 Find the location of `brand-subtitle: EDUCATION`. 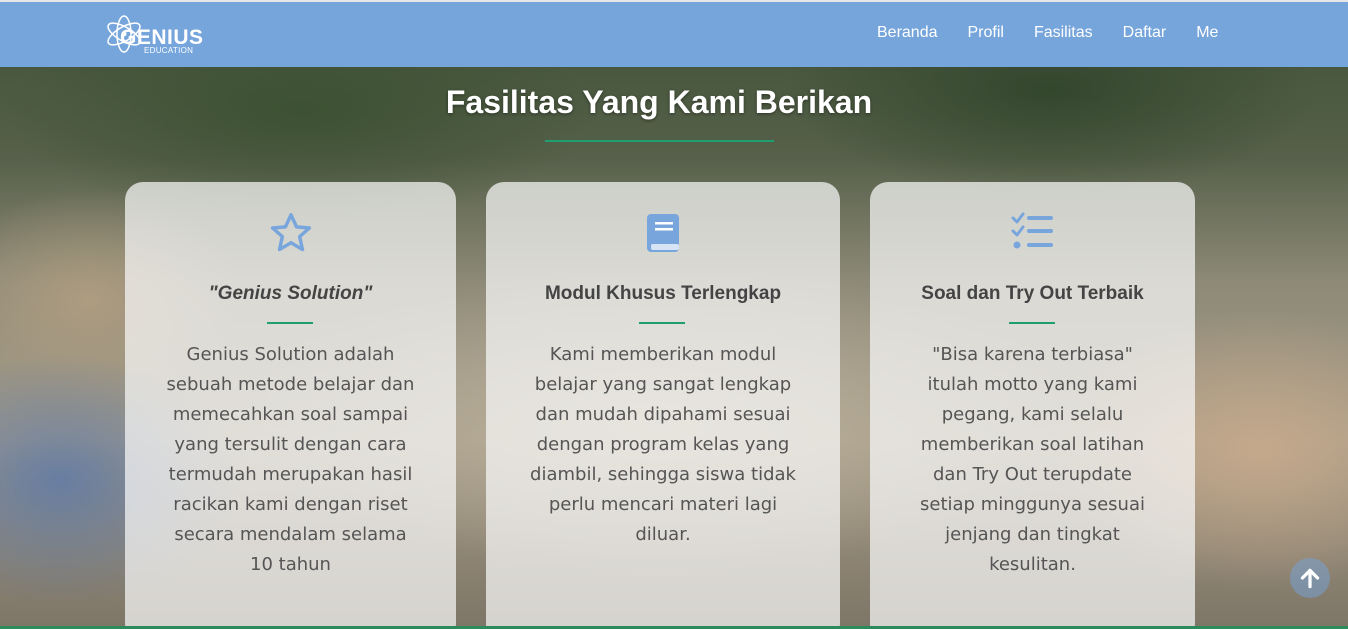

brand-subtitle: EDUCATION is located at coordinates (169, 50).